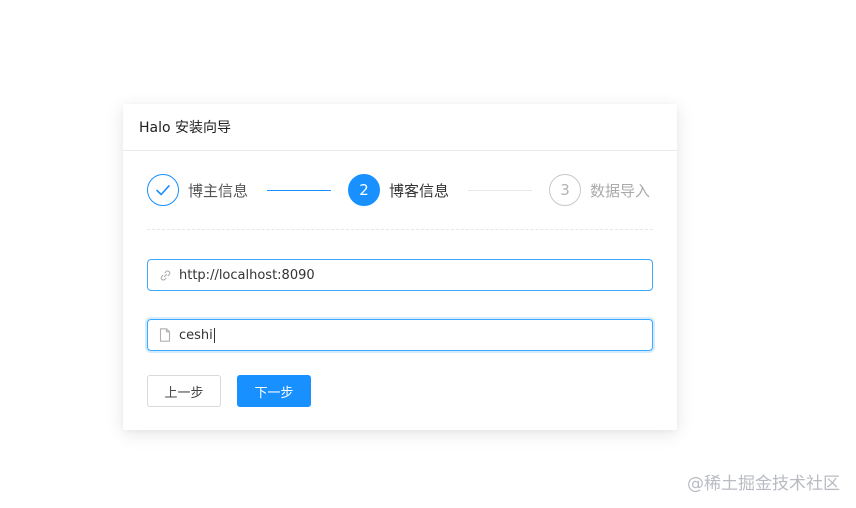 The width and height of the screenshot is (856, 508). What do you see at coordinates (218, 190) in the screenshot?
I see `step-1-label: 博主信息` at bounding box center [218, 190].